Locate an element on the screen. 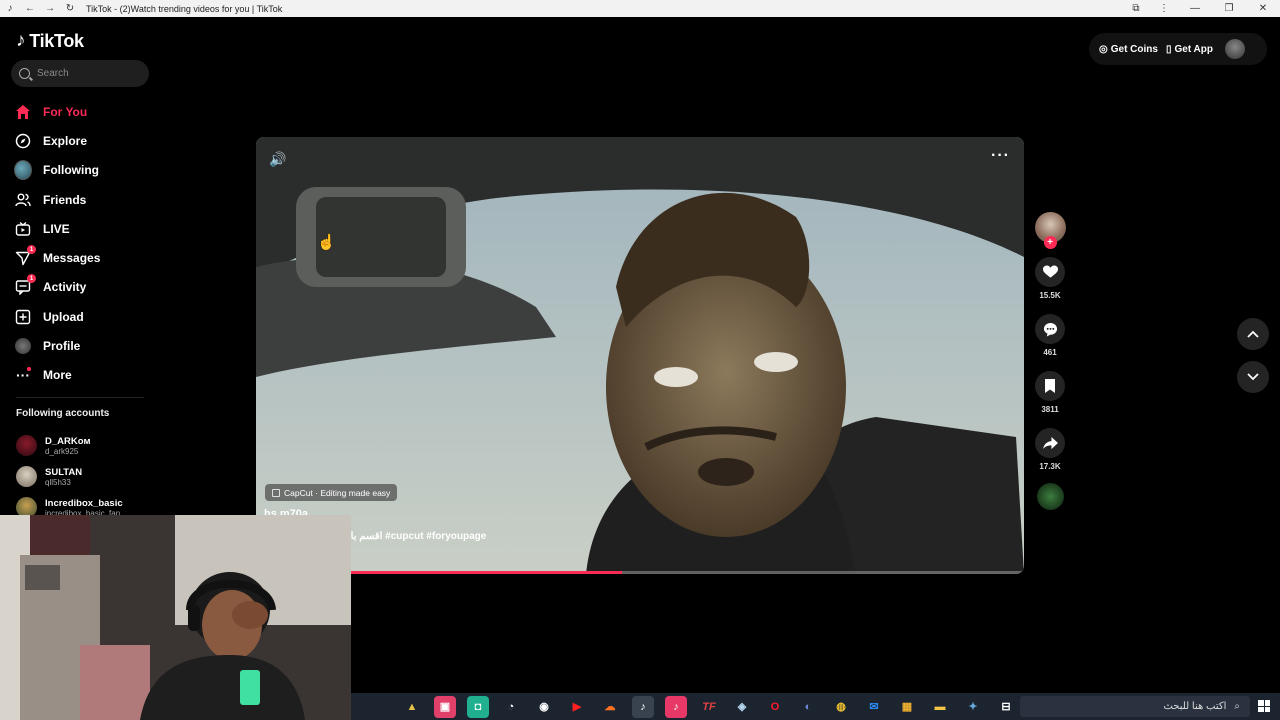 The image size is (1280, 720). app-pink-icon: ▣ is located at coordinates (445, 706).